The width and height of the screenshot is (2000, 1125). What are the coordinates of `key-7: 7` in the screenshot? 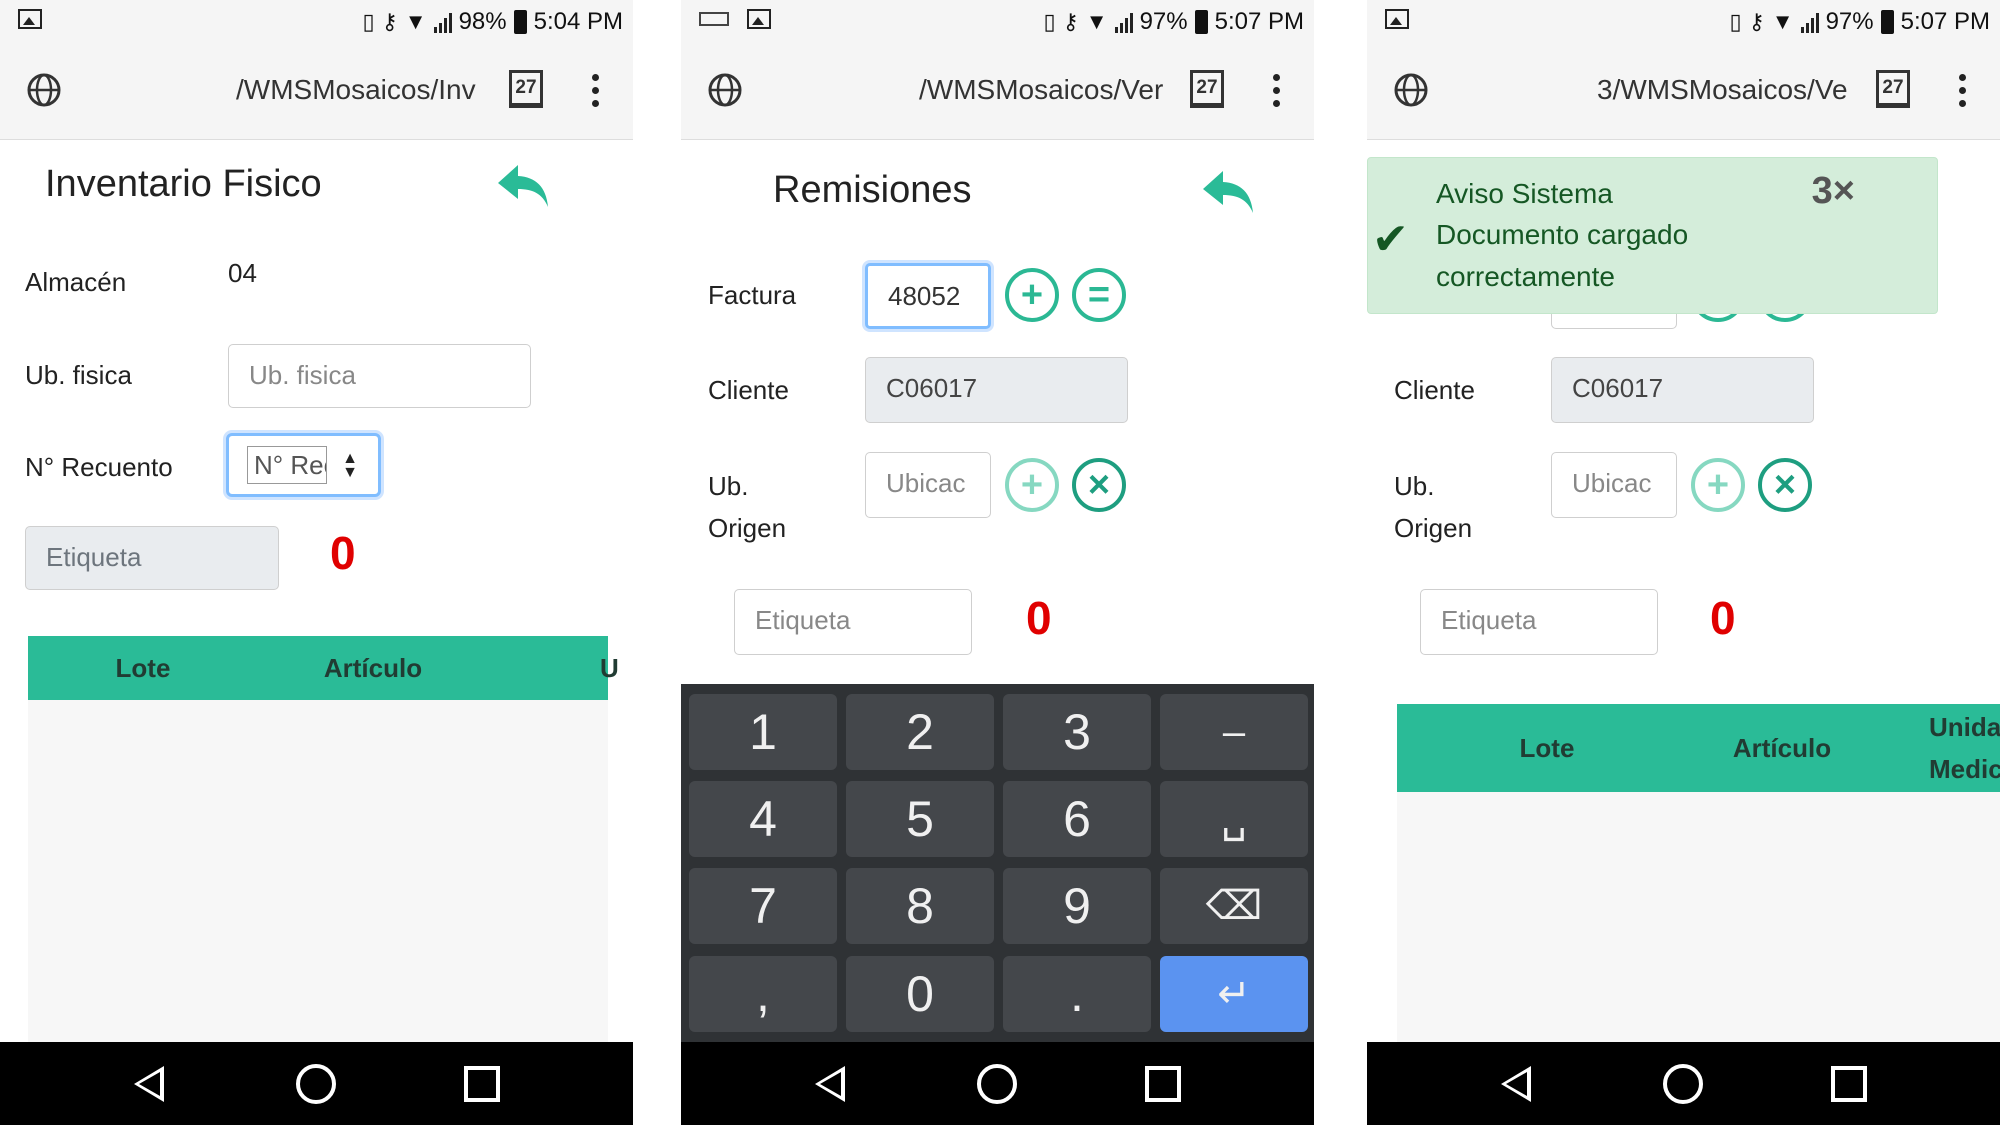 It's located at (763, 906).